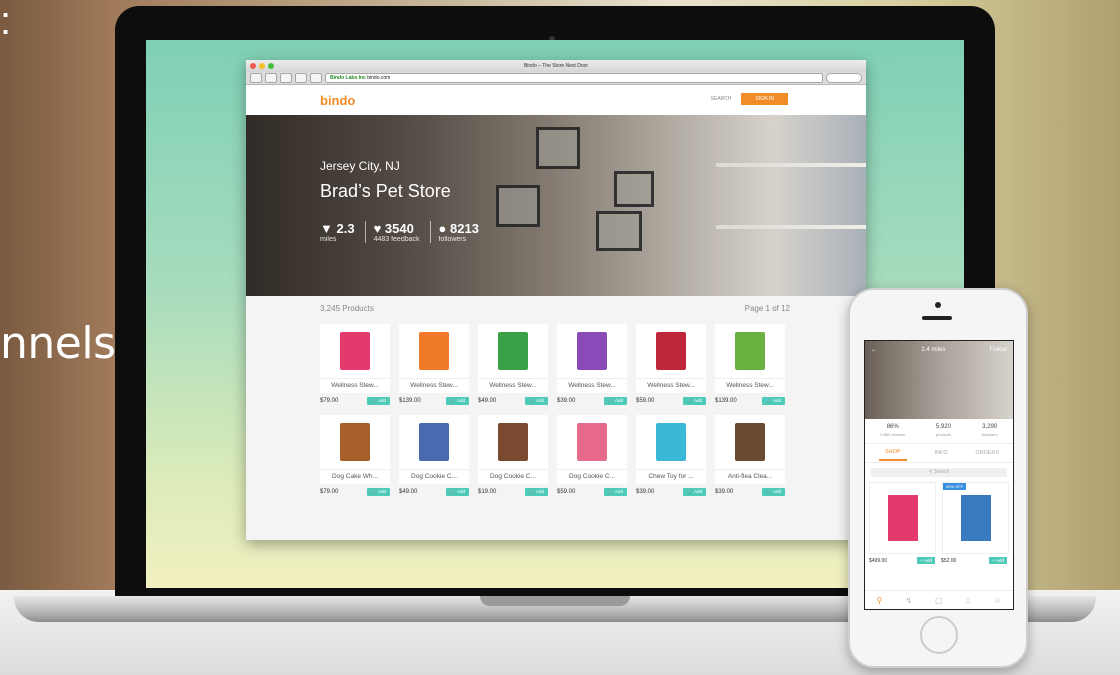 Image resolution: width=1120 pixels, height=675 pixels. I want to click on search-link: SEARCH, so click(721, 99).